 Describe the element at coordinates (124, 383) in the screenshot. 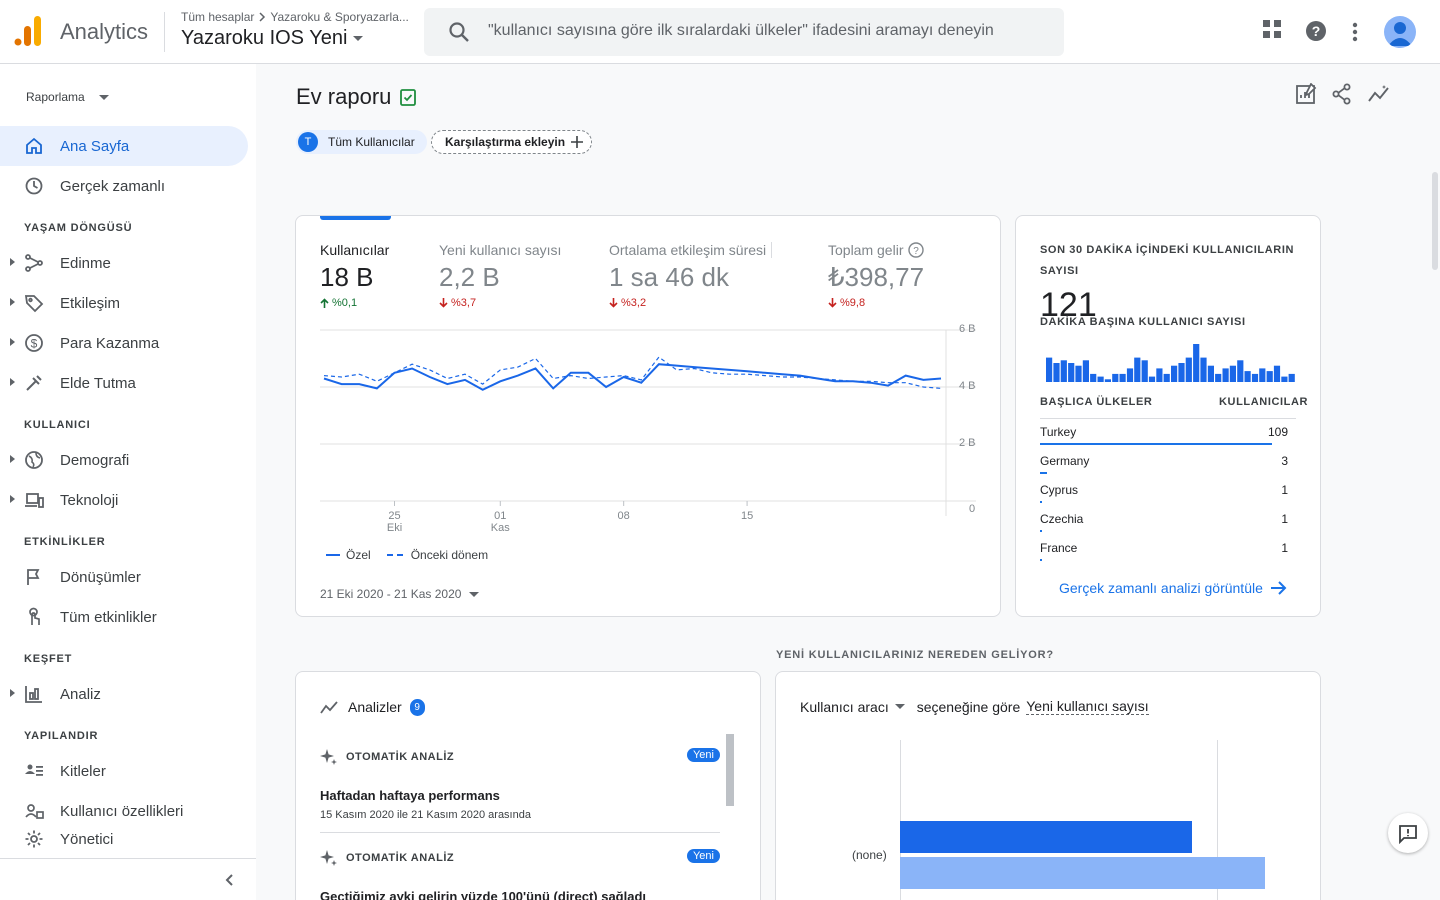

I see `sidebar-item-retention: Elde Tutma` at that location.